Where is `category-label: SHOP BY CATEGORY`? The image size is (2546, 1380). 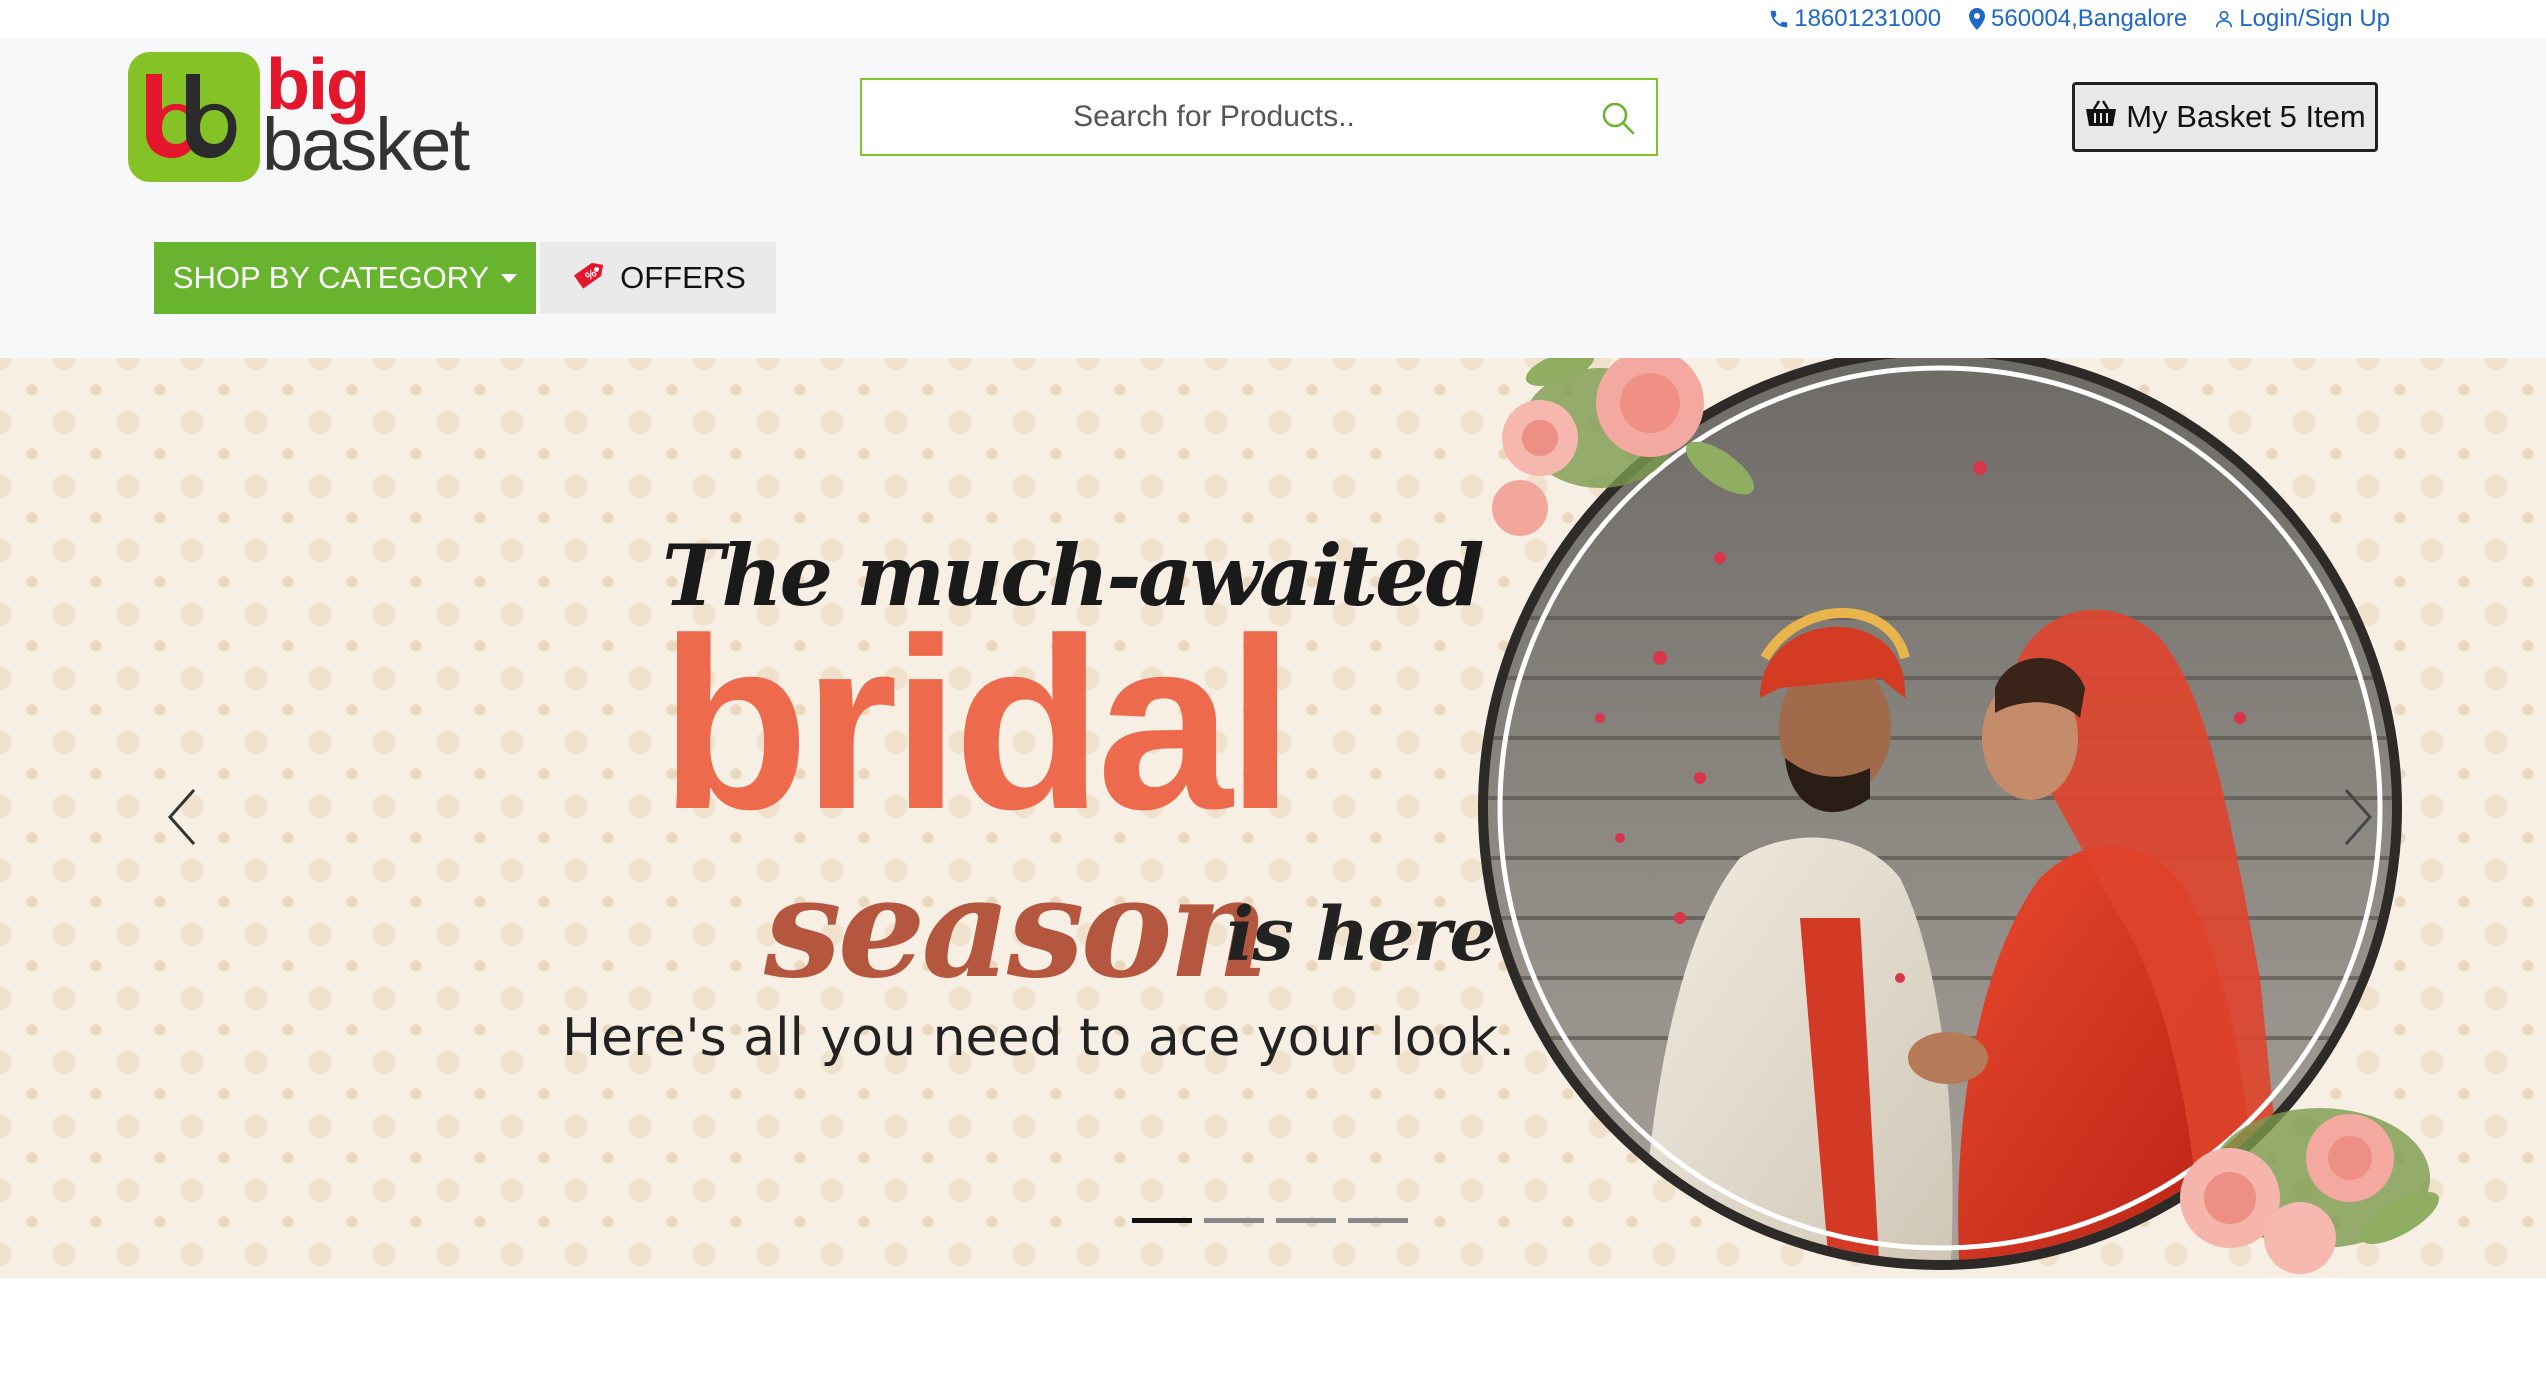 category-label: SHOP BY CATEGORY is located at coordinates (331, 277).